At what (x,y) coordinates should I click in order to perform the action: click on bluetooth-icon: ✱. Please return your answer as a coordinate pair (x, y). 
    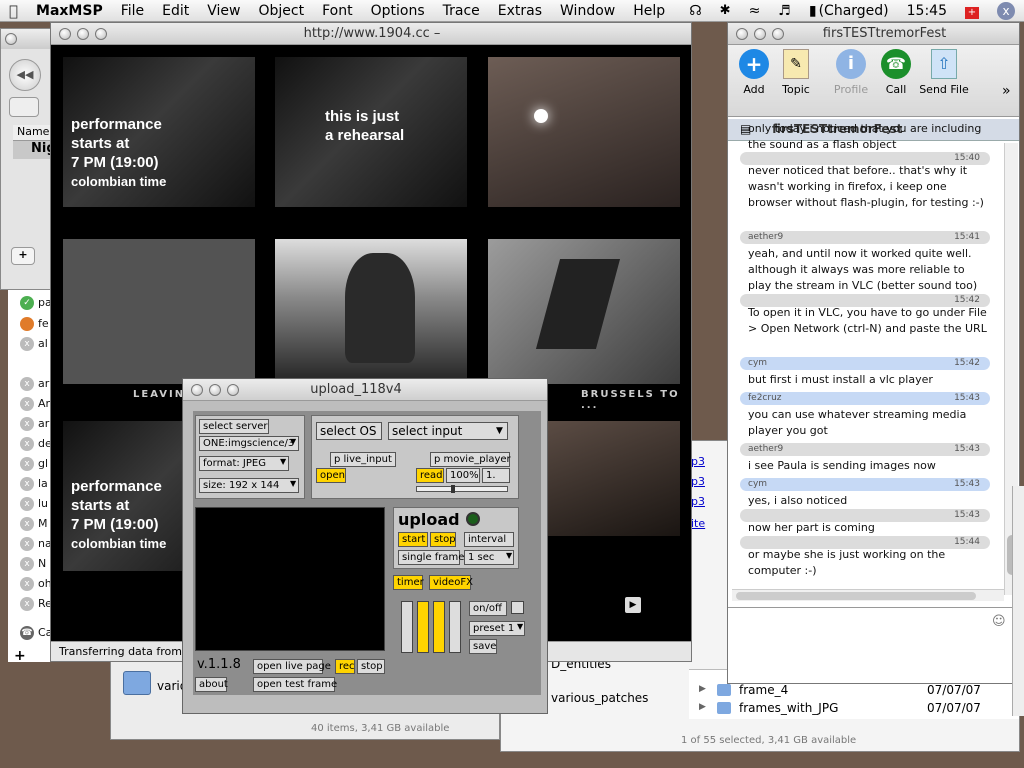
    Looking at the image, I should click on (725, 10).